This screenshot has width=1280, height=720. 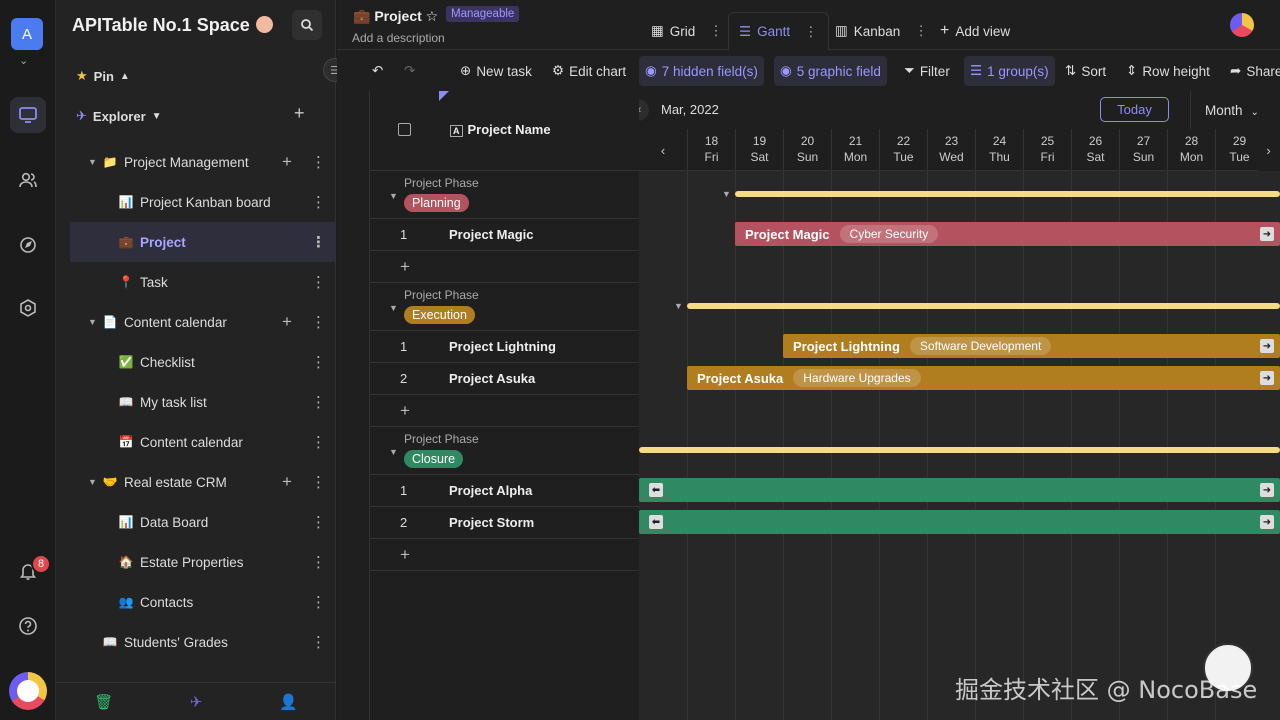 I want to click on today-button: Today, so click(x=1134, y=109).